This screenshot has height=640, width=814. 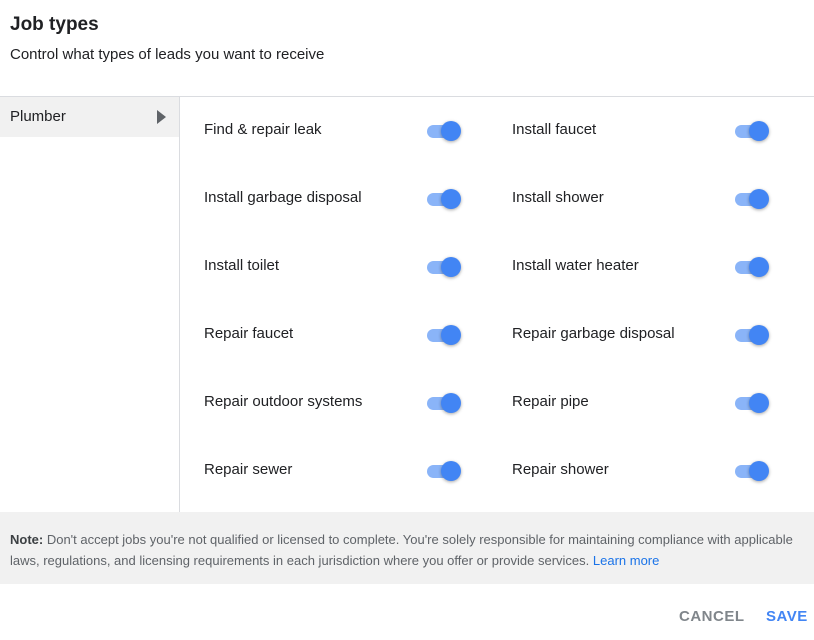 What do you see at coordinates (560, 469) in the screenshot?
I see `job-type-label: Repair shower` at bounding box center [560, 469].